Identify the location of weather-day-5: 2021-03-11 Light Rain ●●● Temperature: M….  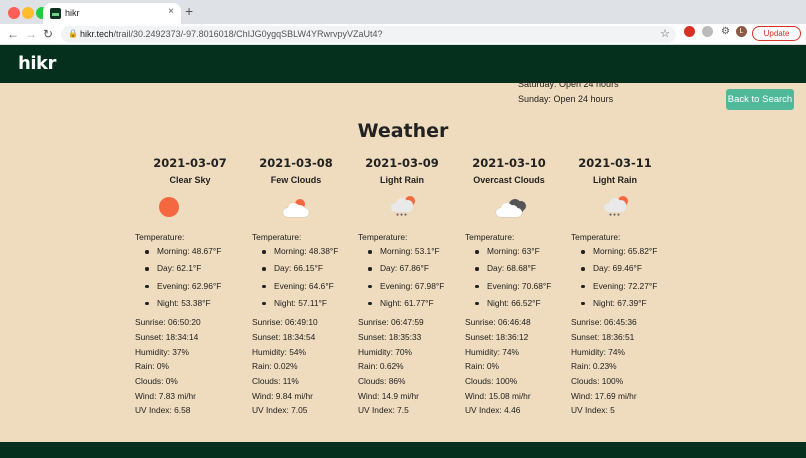
(615, 285).